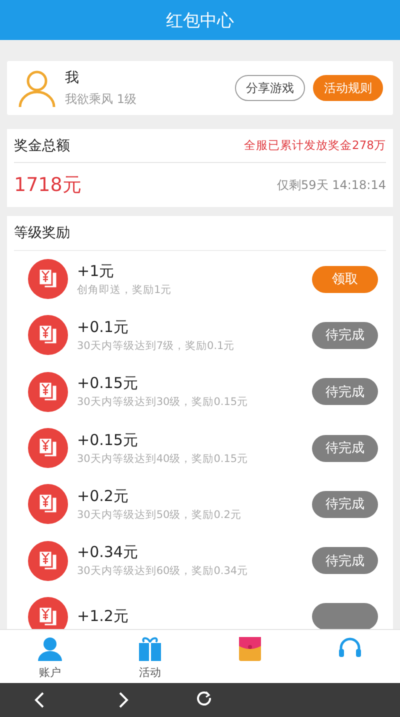  I want to click on reward-amount: +0.34元, so click(108, 552).